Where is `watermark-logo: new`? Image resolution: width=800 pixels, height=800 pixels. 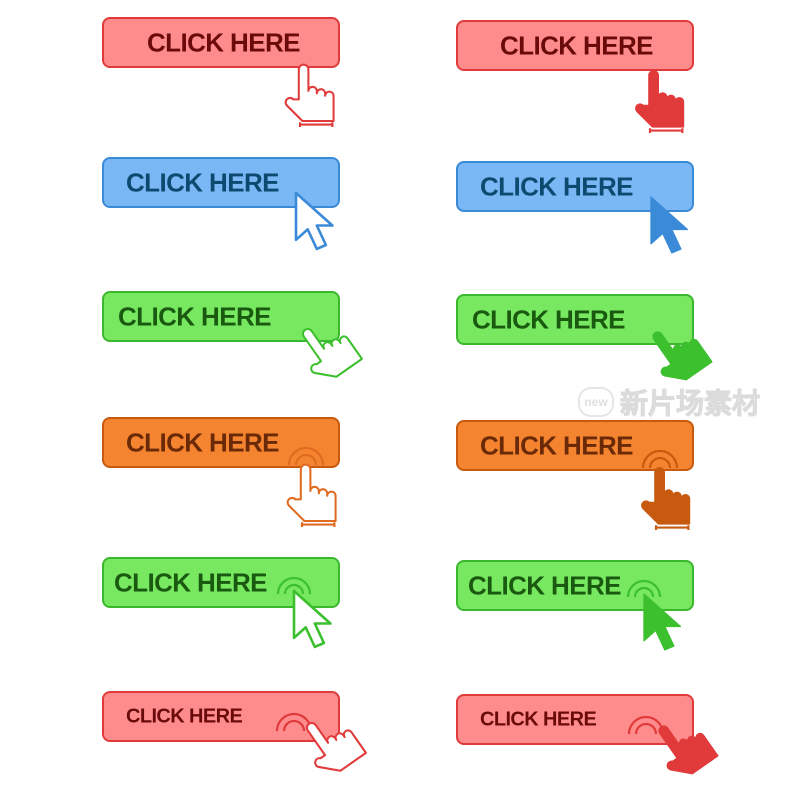 watermark-logo: new is located at coordinates (596, 402).